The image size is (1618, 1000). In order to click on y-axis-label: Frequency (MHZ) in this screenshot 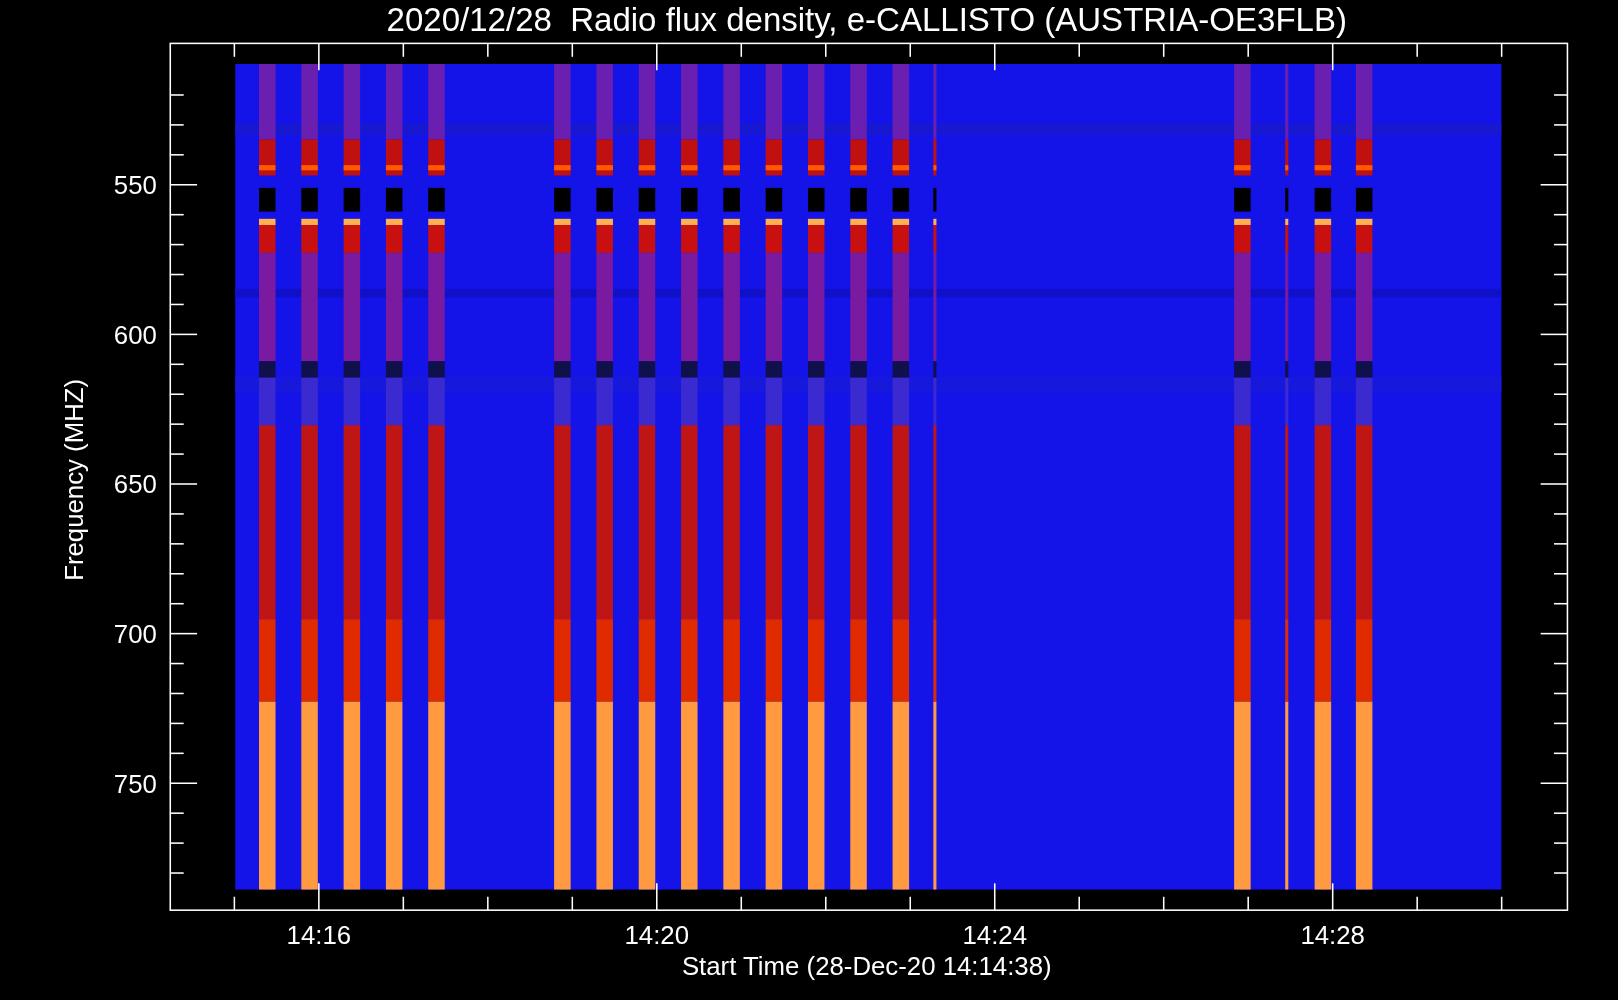, I will do `click(73, 479)`.